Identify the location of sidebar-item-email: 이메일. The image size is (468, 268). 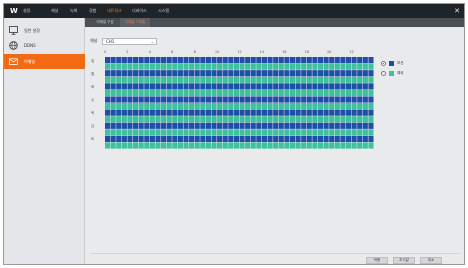
(44, 61).